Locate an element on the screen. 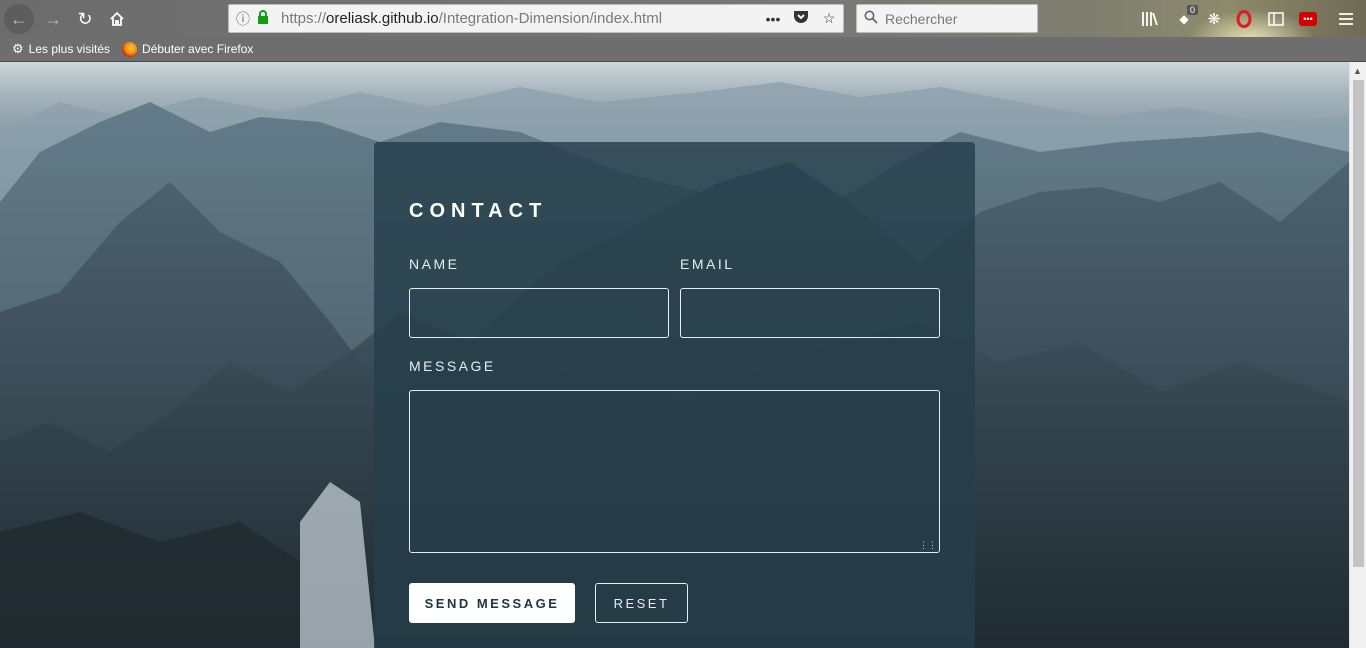  reload-button: ↻ is located at coordinates (85, 19).